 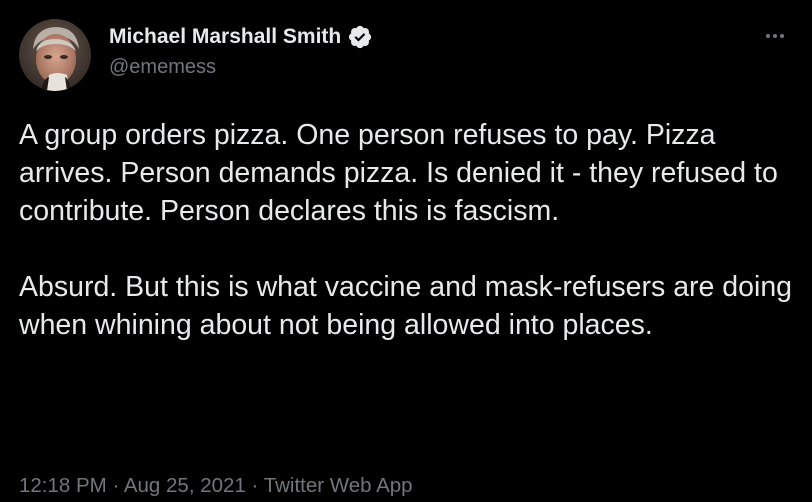 What do you see at coordinates (63, 485) in the screenshot?
I see `tweet-time: 12:18 PM` at bounding box center [63, 485].